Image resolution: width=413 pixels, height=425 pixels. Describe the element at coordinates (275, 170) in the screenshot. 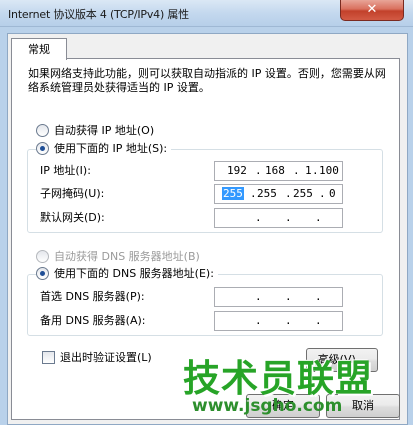

I see `ip-octet-2: 168` at that location.